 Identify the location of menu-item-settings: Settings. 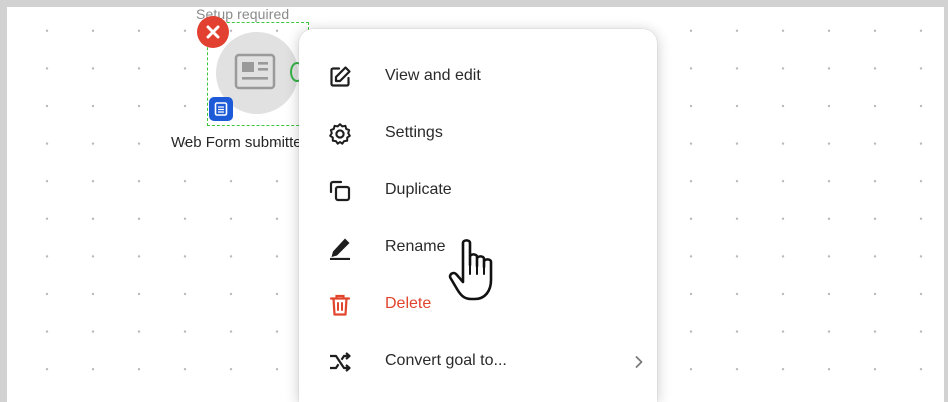
(478, 134).